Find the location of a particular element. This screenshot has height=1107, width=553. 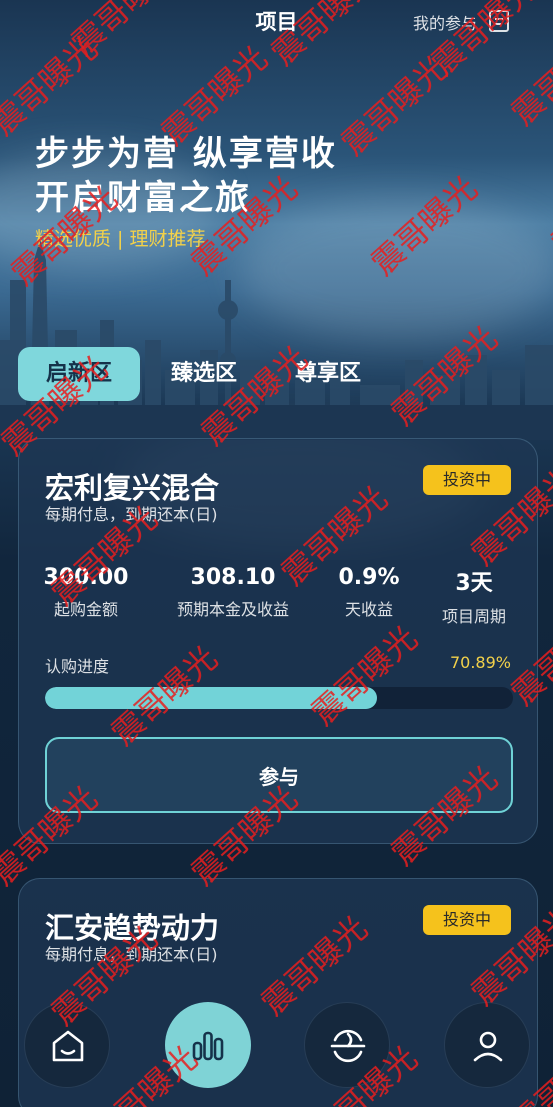

stat-daily-yield: 0.9% 天收益 is located at coordinates (369, 592).